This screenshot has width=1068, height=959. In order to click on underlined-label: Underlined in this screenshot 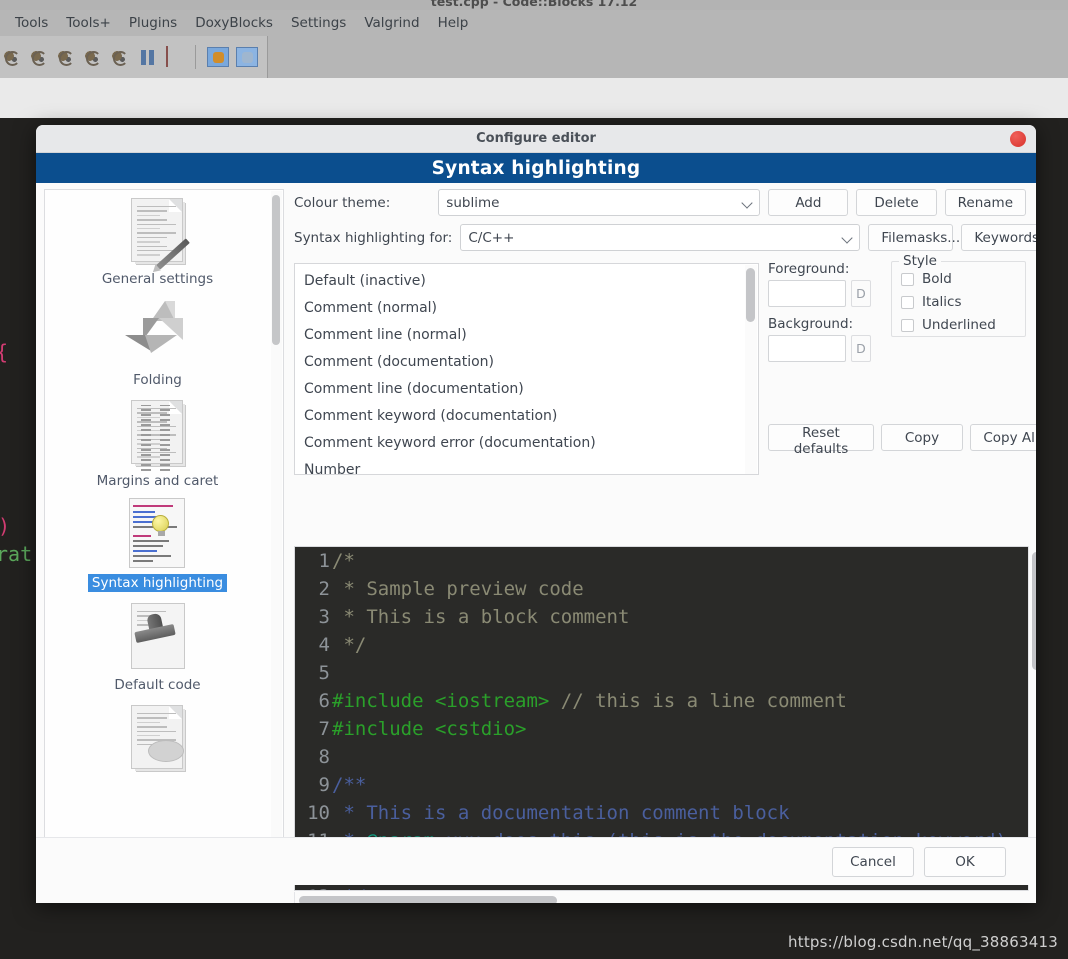, I will do `click(959, 325)`.